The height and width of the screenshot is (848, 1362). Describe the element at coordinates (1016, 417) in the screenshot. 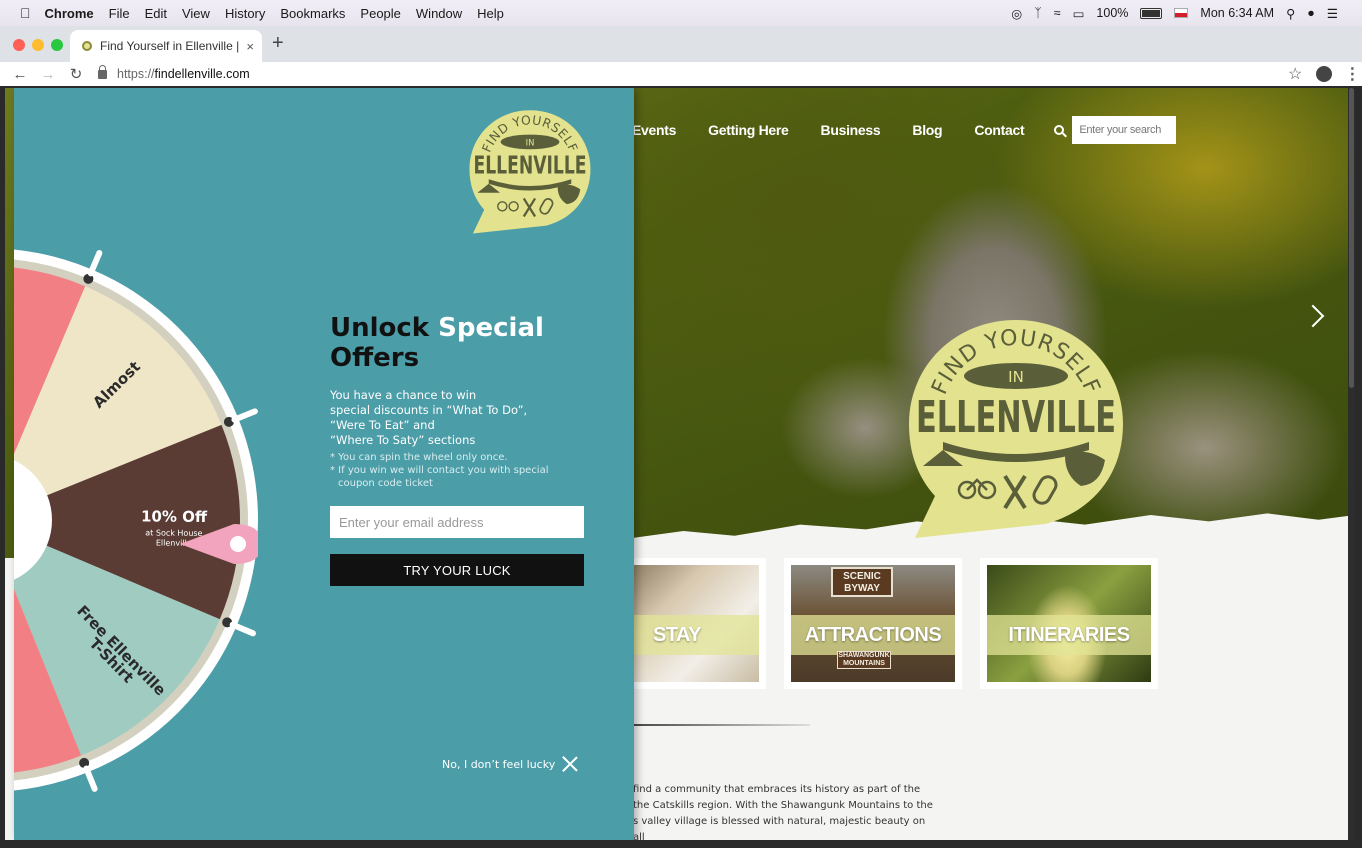

I see `logo-name-text: ELLENVILLE` at that location.